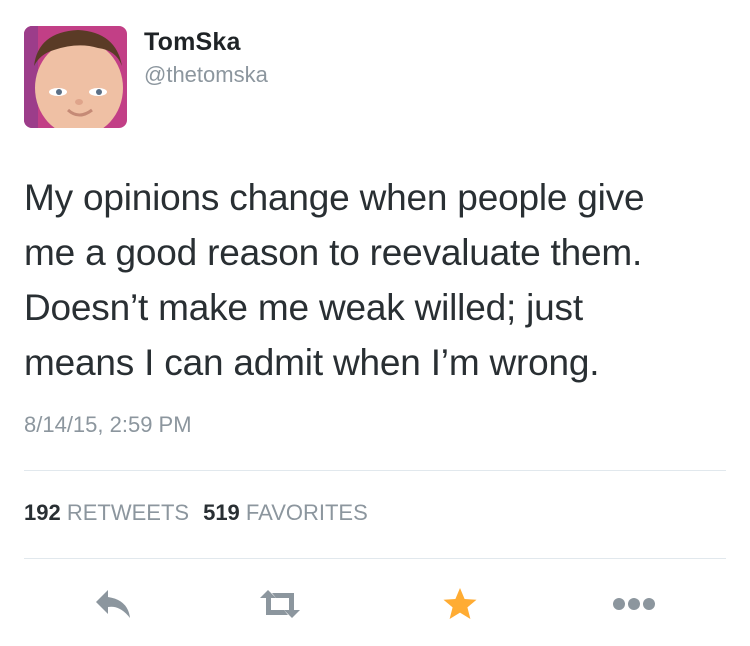 This screenshot has width=750, height=646. What do you see at coordinates (303, 307) in the screenshot?
I see `tweet-text-line: Doesn’t make me weak willed; just` at bounding box center [303, 307].